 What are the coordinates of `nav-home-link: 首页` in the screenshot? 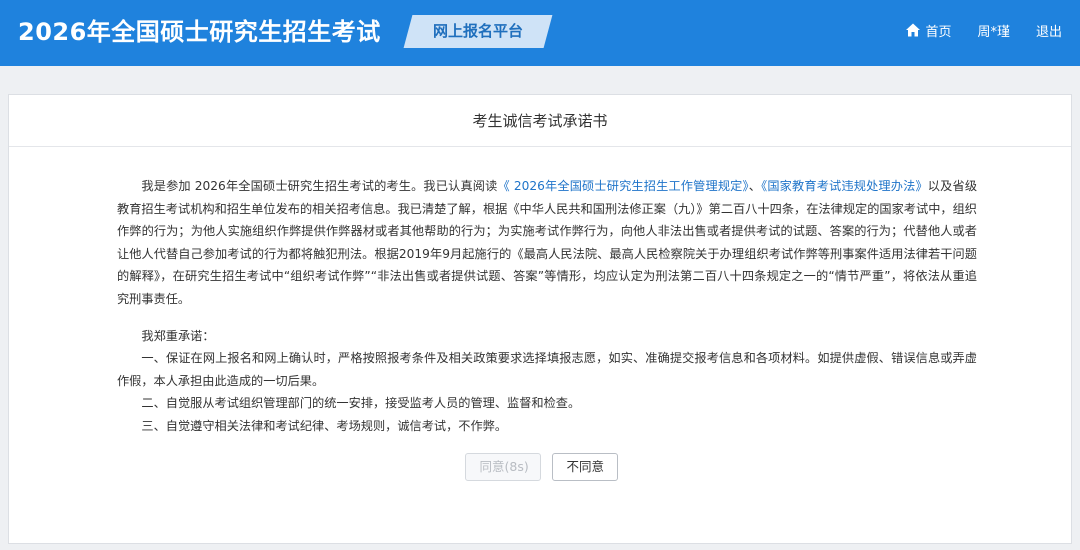 It's located at (928, 30).